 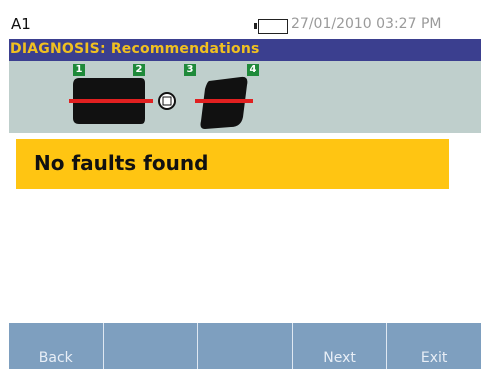 What do you see at coordinates (56, 346) in the screenshot?
I see `back-button: Back` at bounding box center [56, 346].